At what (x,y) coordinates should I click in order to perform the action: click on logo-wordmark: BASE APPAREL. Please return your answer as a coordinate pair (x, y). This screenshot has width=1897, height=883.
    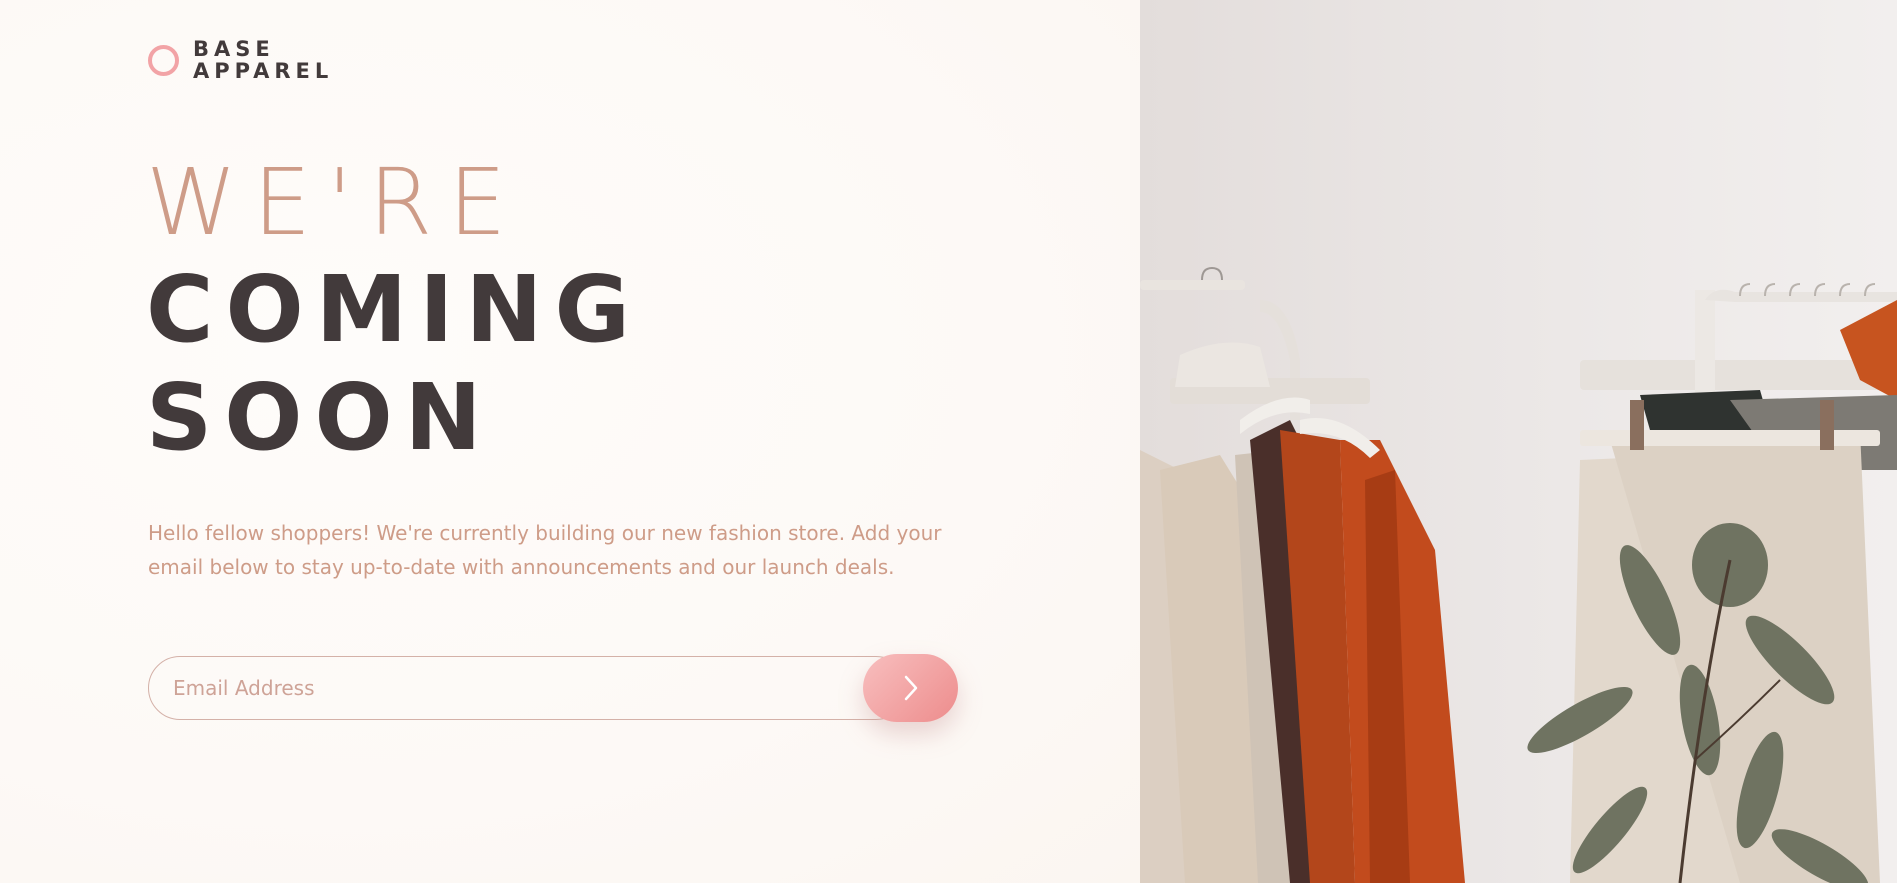
    Looking at the image, I should click on (263, 60).